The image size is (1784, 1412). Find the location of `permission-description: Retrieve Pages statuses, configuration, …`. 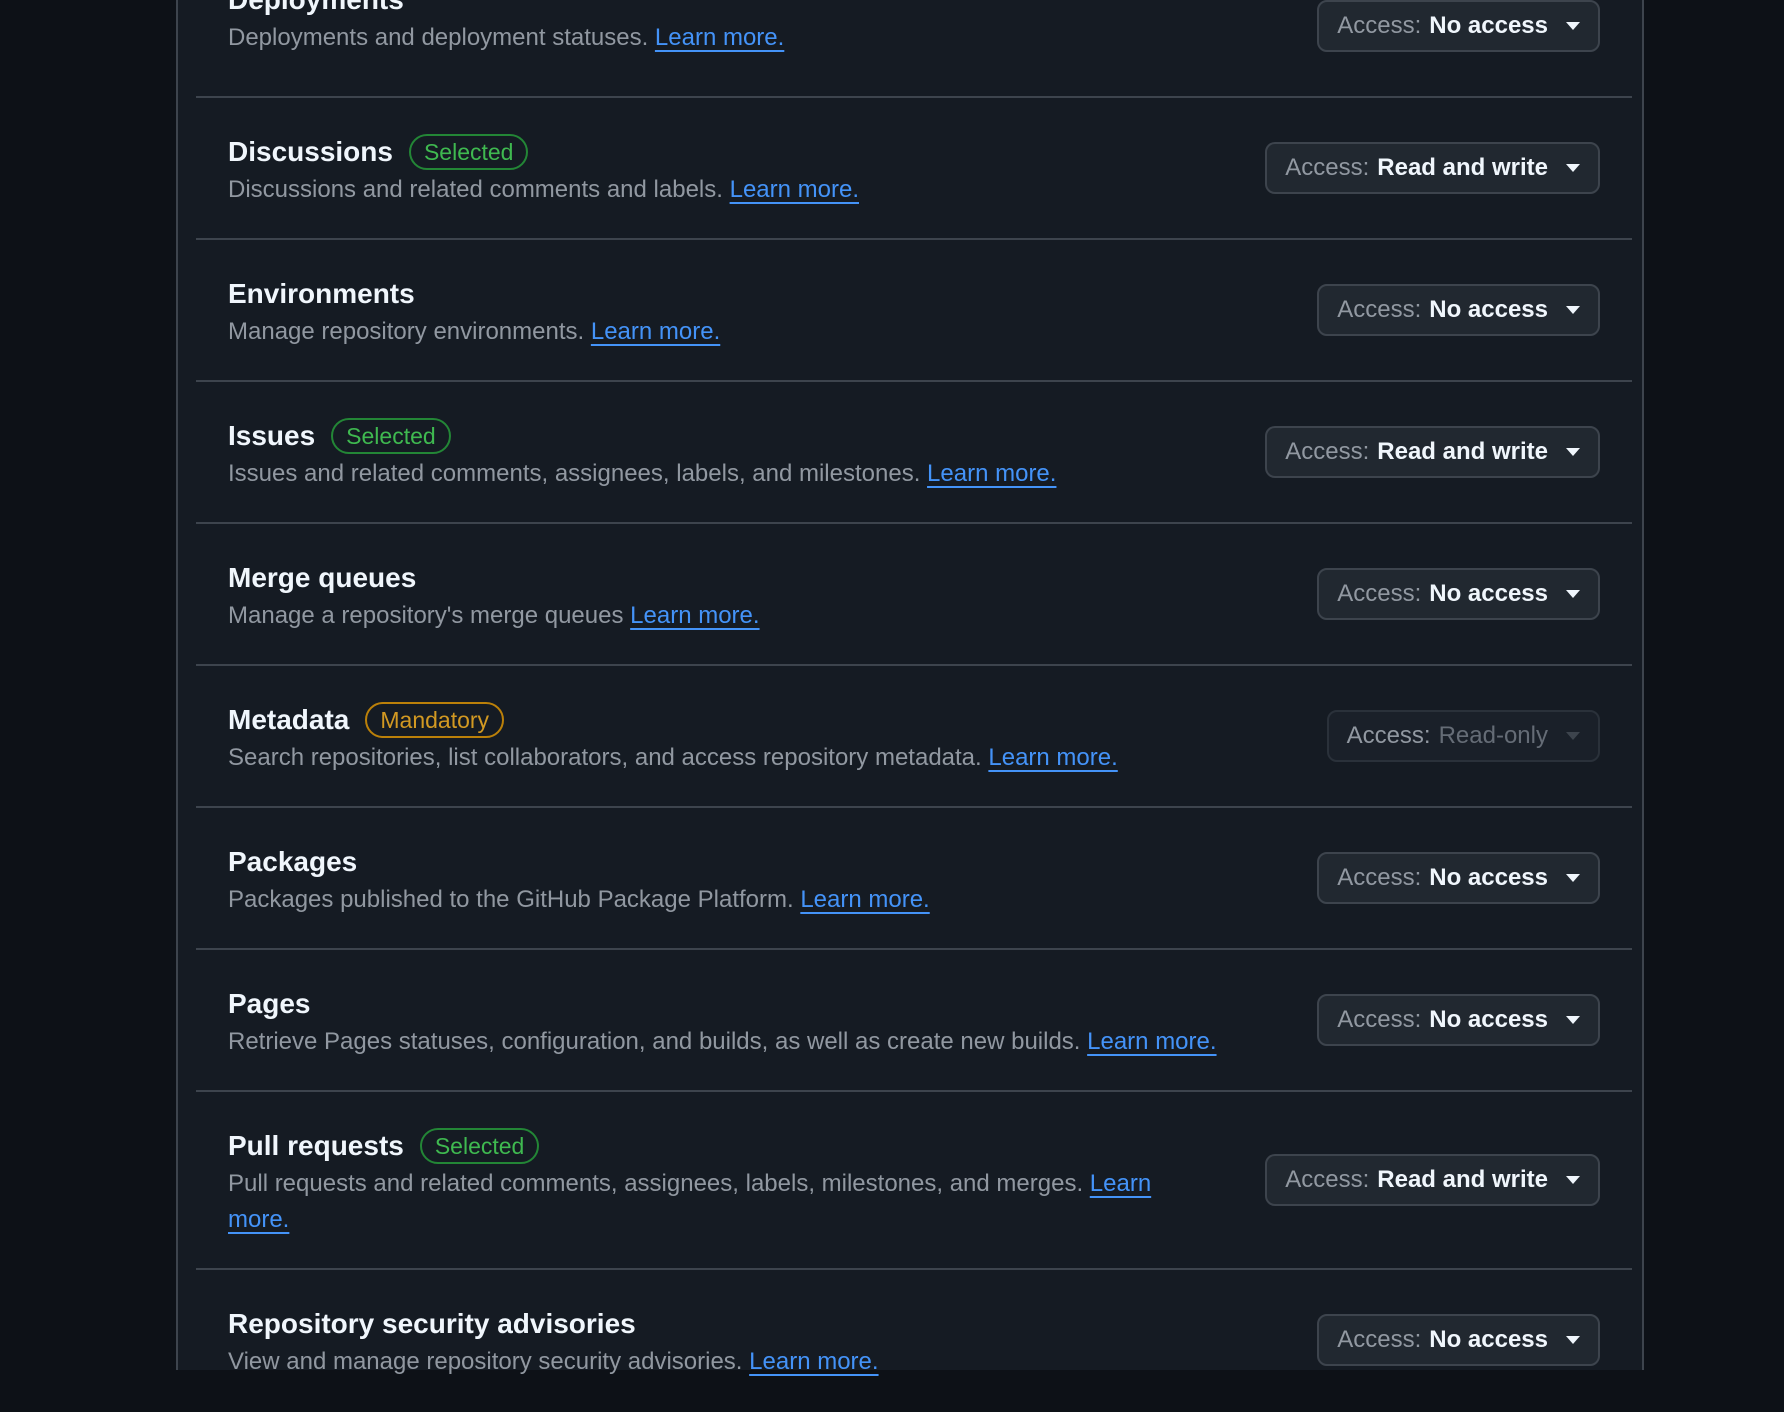

permission-description: Retrieve Pages statuses, configuration, … is located at coordinates (722, 1041).